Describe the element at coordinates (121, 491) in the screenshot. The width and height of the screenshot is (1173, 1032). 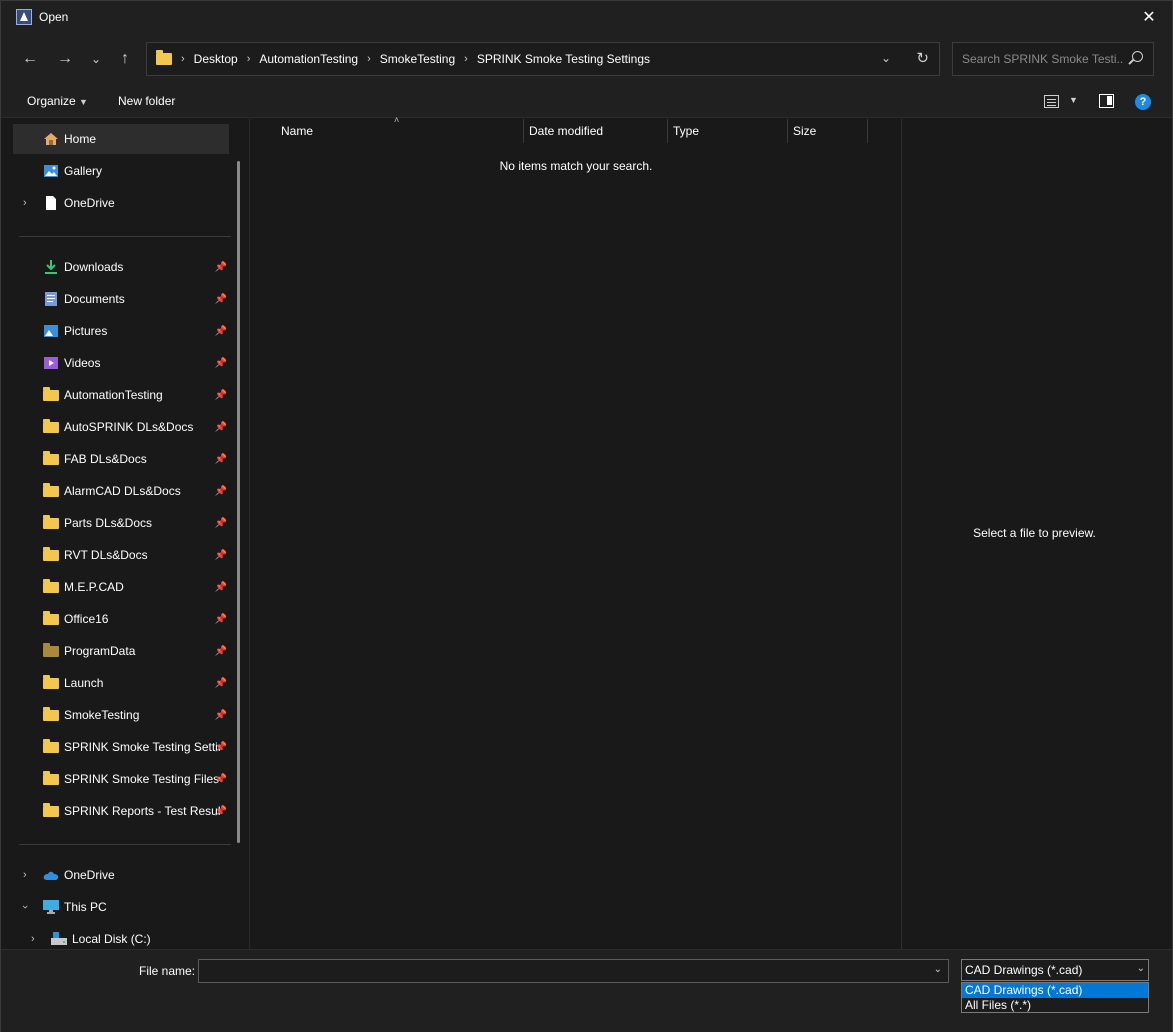
I see `sidebar-item-alarmcad-dls-docs: AlarmCAD DLs&Docs 📌` at that location.